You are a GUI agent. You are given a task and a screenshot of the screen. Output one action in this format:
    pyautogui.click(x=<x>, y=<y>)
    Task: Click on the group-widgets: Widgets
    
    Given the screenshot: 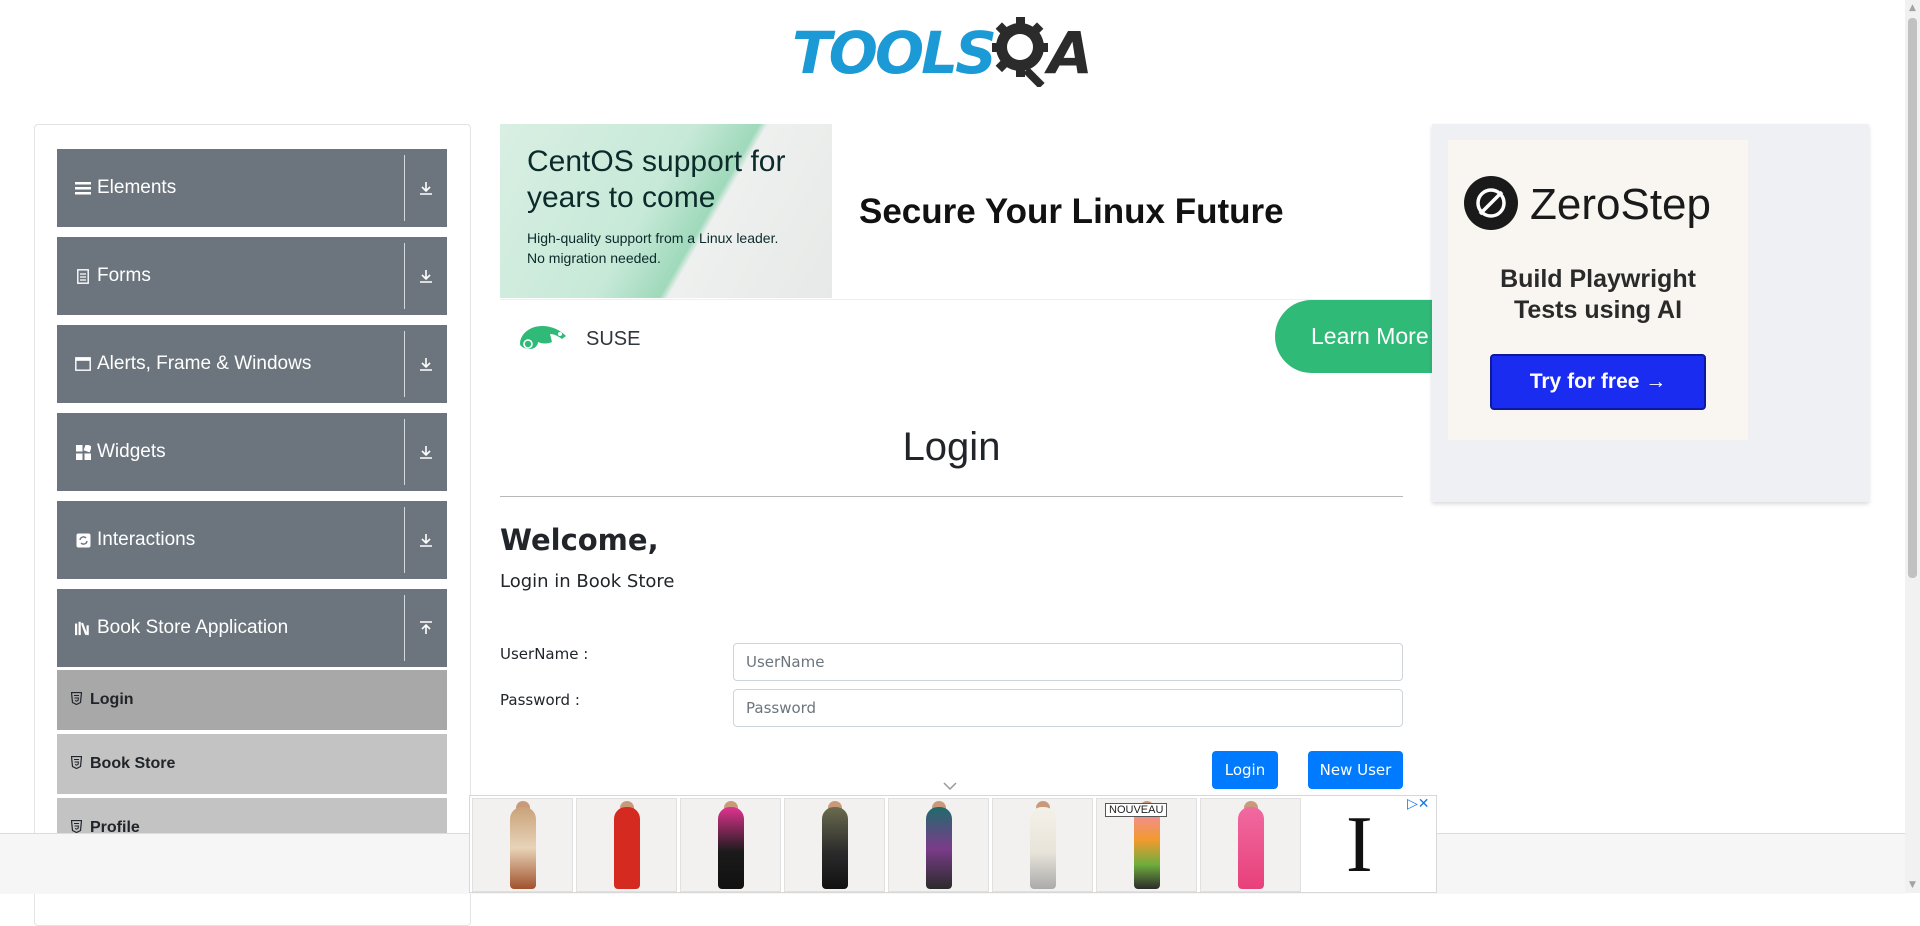 What is the action you would take?
    pyautogui.click(x=252, y=452)
    